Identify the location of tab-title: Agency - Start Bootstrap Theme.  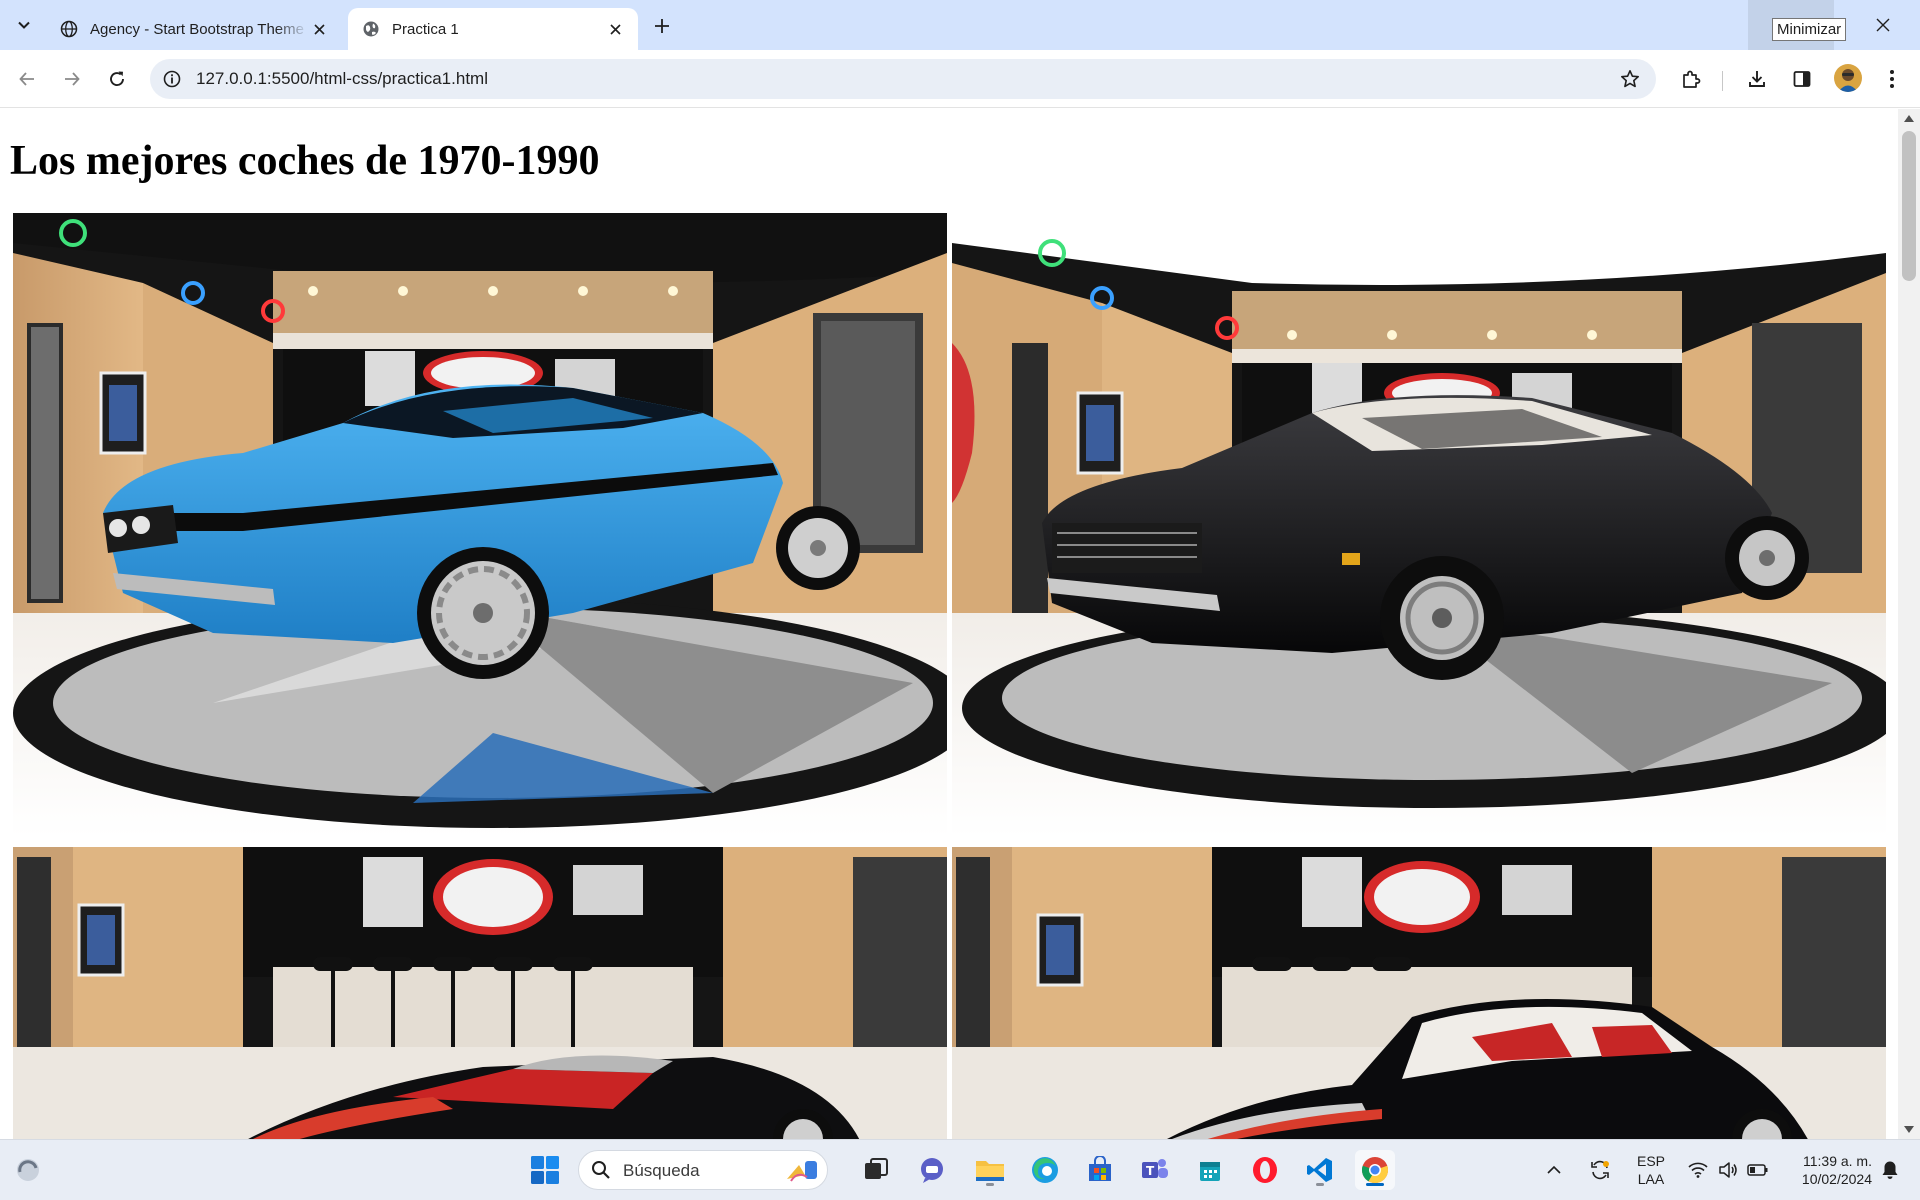
(197, 29).